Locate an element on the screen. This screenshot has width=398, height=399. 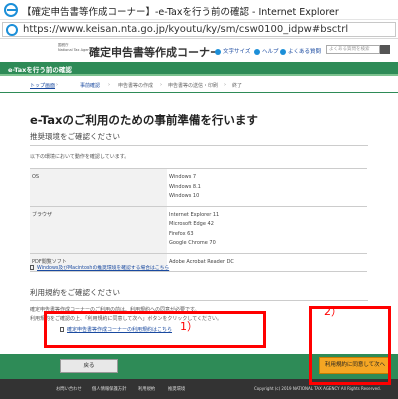
pdf-item: Adobe Acrobat Reader DC is located at coordinates (201, 261).